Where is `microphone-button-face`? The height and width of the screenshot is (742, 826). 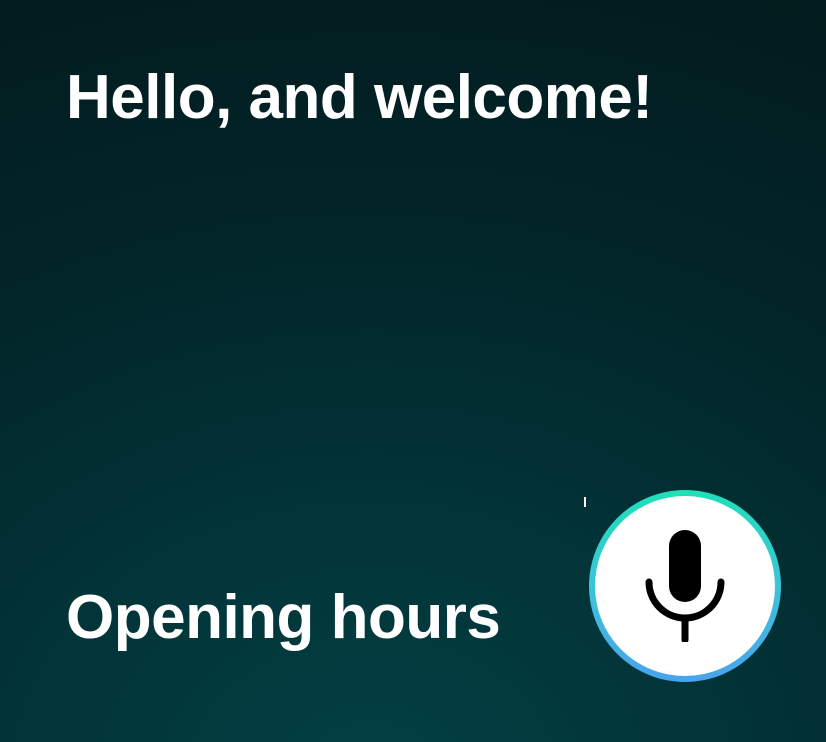
microphone-button-face is located at coordinates (685, 586).